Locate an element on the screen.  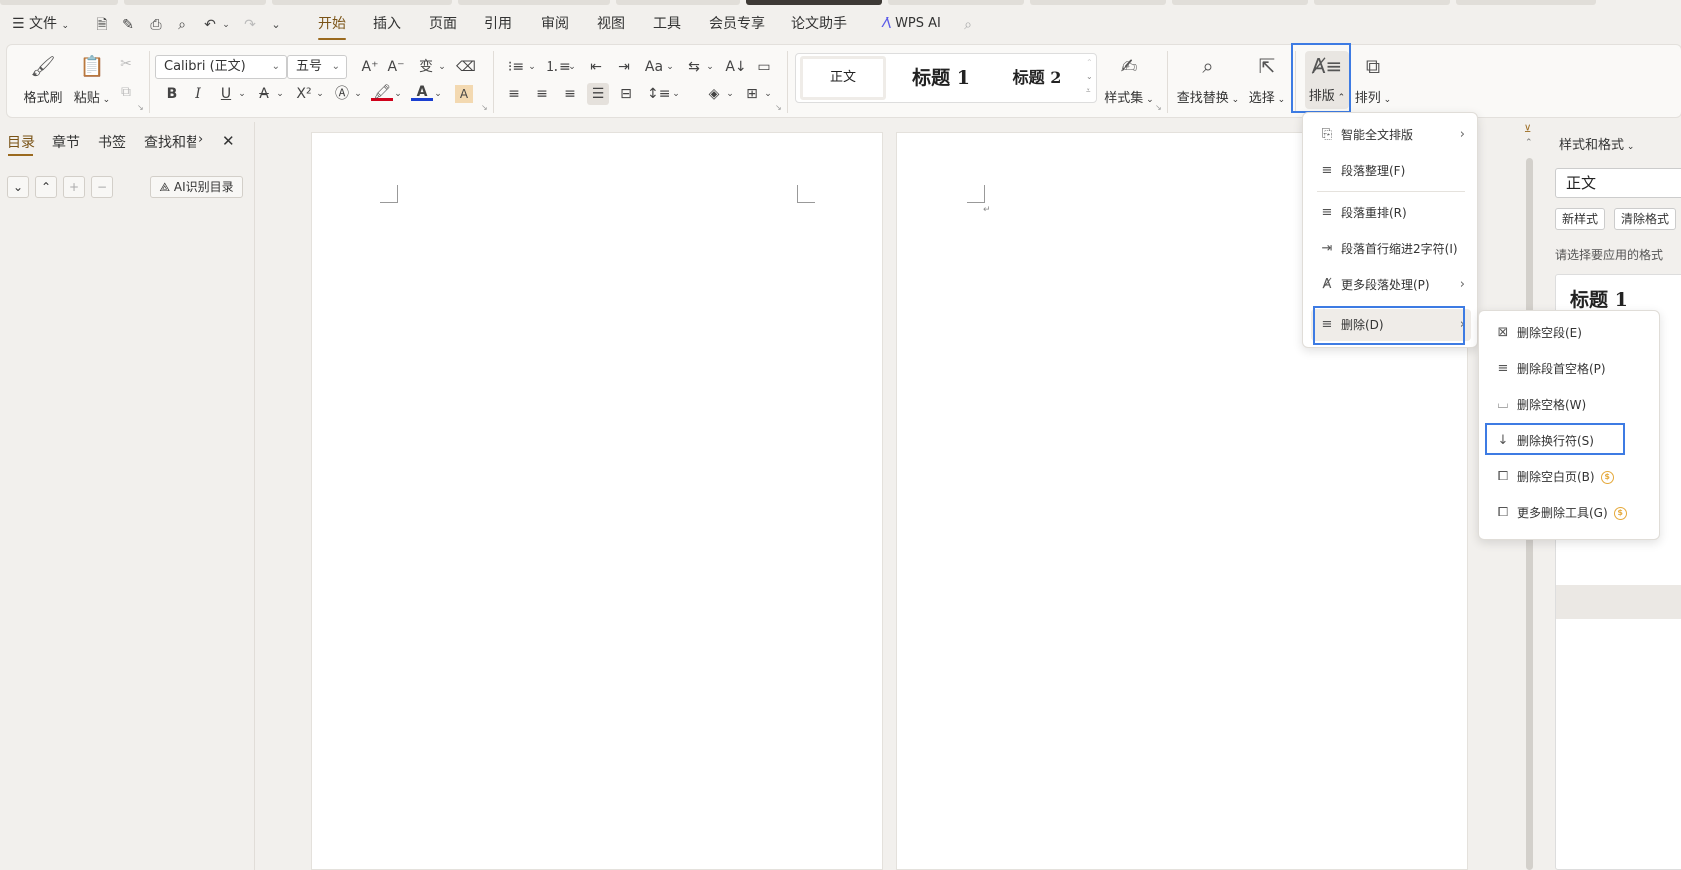
print-preview-icon: ⌕ is located at coordinates (182, 25).